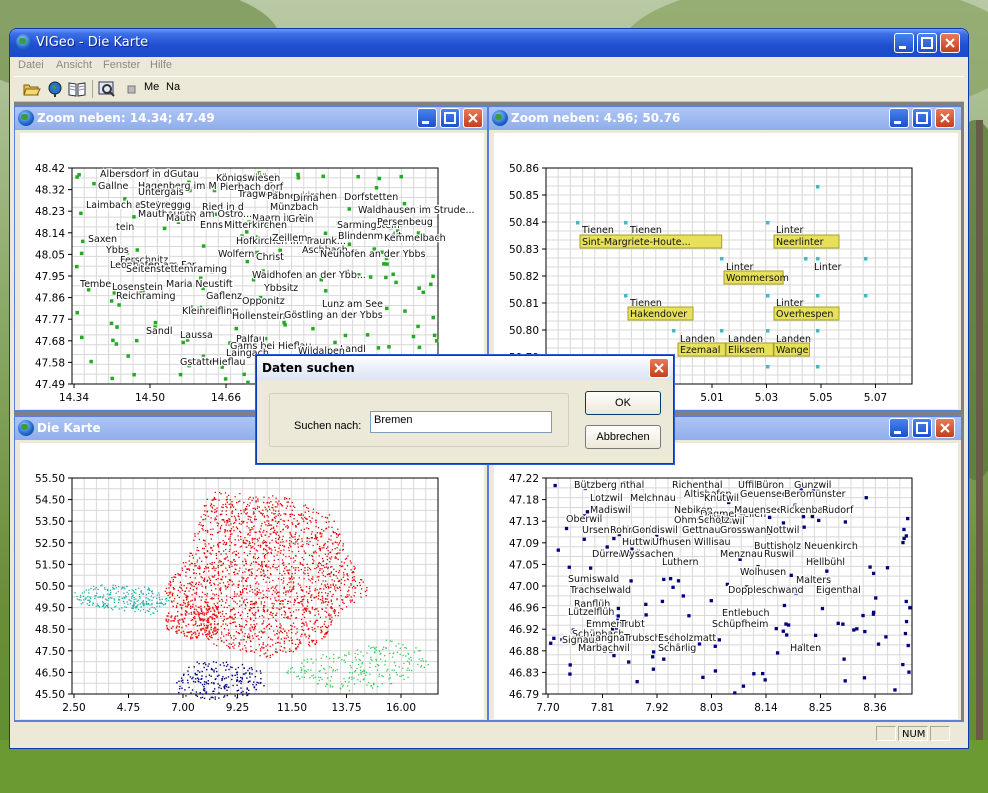 Image resolution: width=988 pixels, height=793 pixels. Describe the element at coordinates (159, 331) in the screenshot. I see `place-label: Sandl` at that location.